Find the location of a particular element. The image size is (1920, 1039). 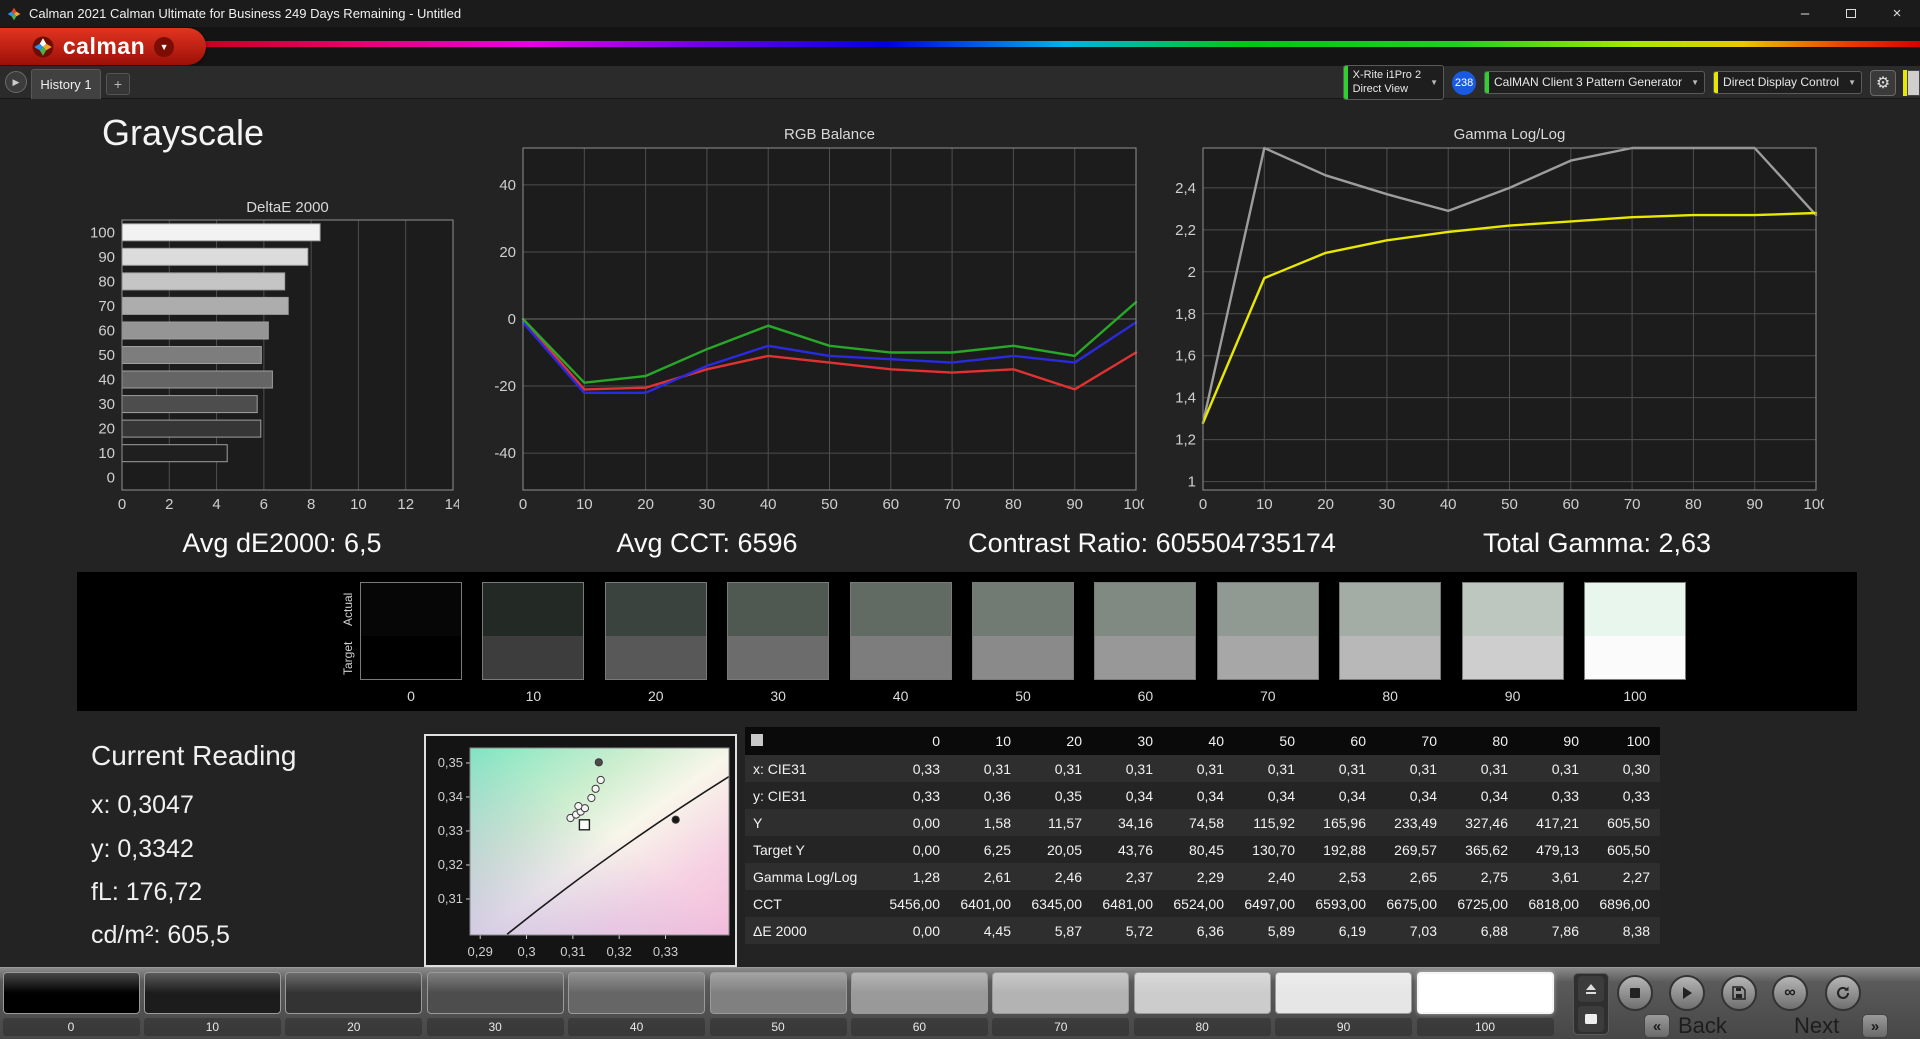

close-icon: × is located at coordinates (1897, 13).